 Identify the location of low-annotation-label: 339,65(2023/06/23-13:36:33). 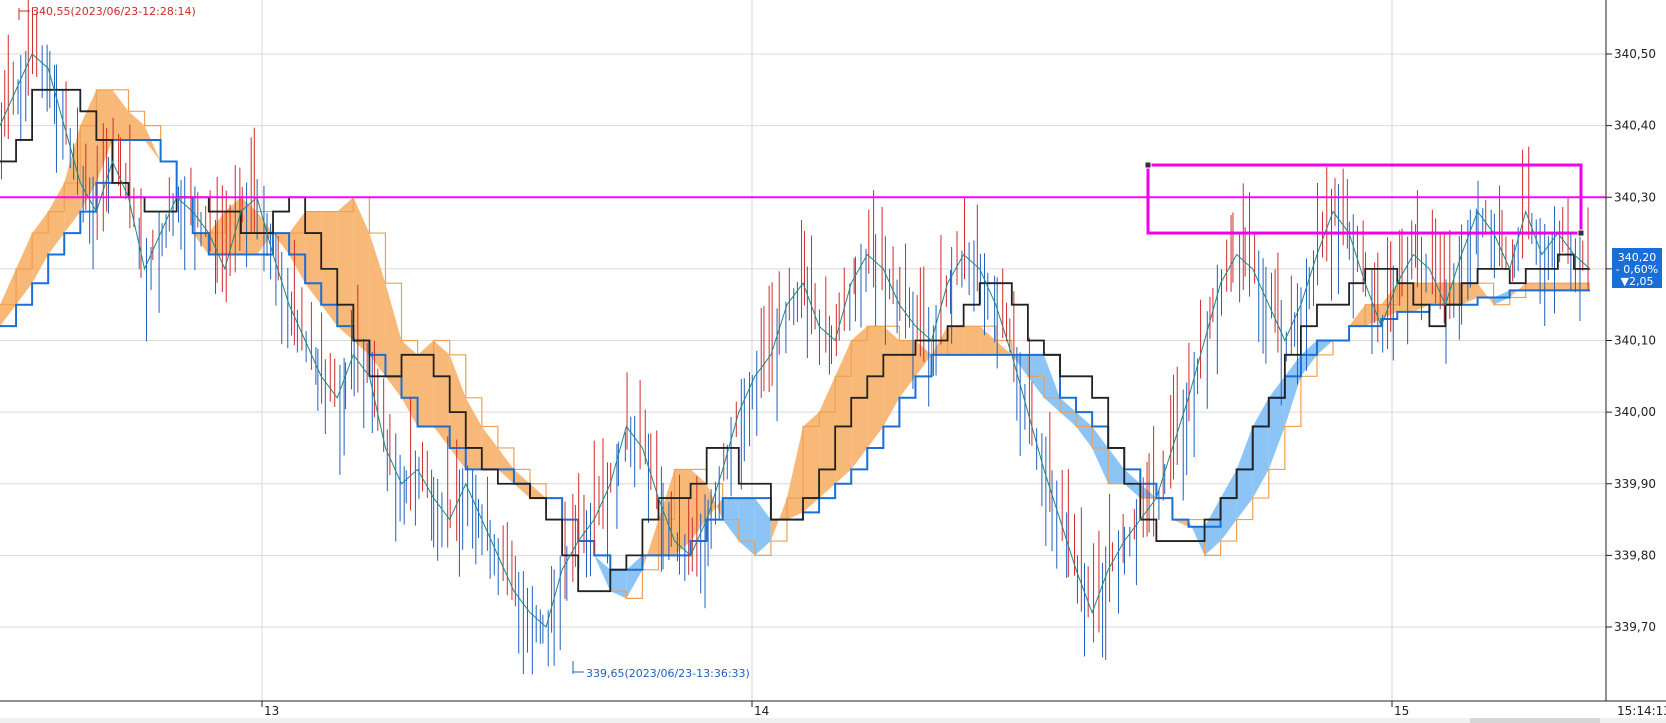
(668, 673).